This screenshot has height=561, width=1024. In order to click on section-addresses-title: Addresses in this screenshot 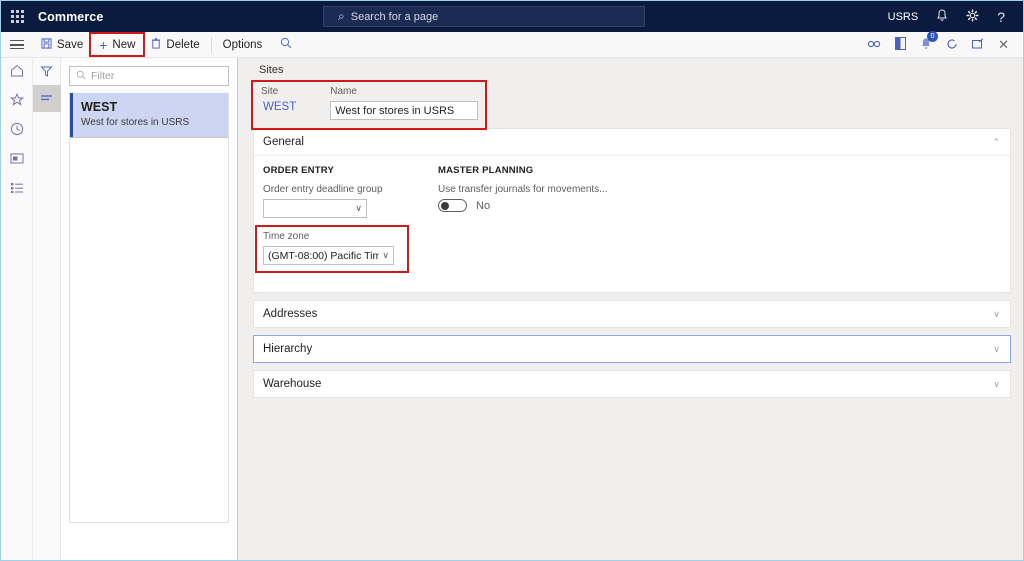, I will do `click(290, 314)`.